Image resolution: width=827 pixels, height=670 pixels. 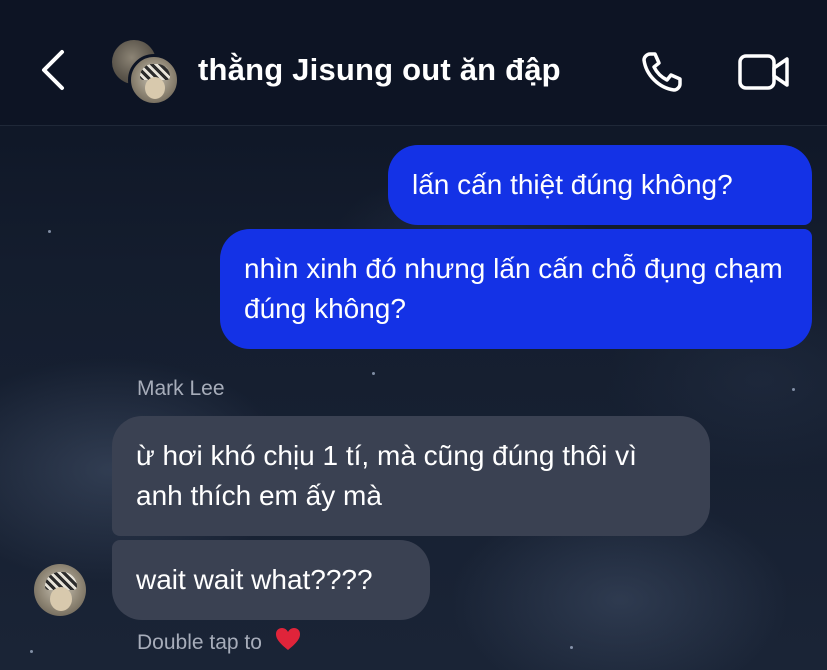 What do you see at coordinates (379, 70) in the screenshot?
I see `chat-title: thằng Jisung out ăn đập` at bounding box center [379, 70].